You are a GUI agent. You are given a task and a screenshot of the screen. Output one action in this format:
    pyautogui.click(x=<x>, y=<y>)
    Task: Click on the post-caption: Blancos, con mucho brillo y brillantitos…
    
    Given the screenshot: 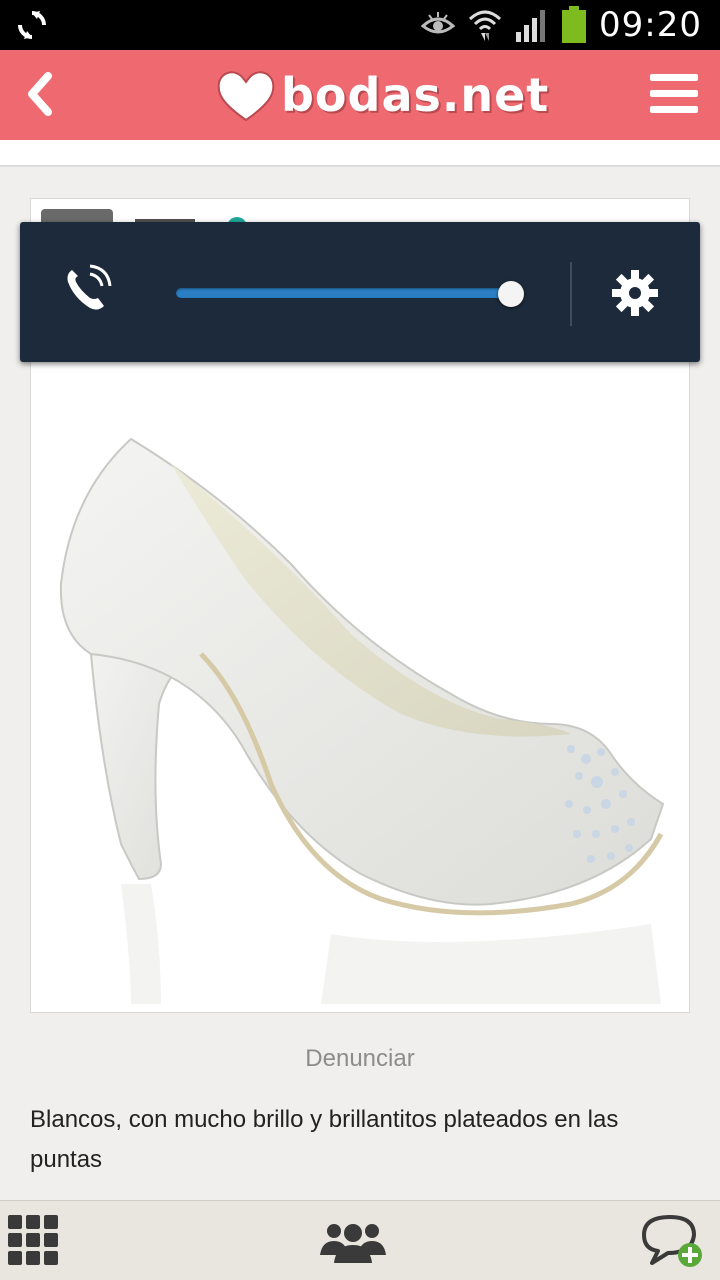 What is the action you would take?
    pyautogui.click(x=324, y=1139)
    